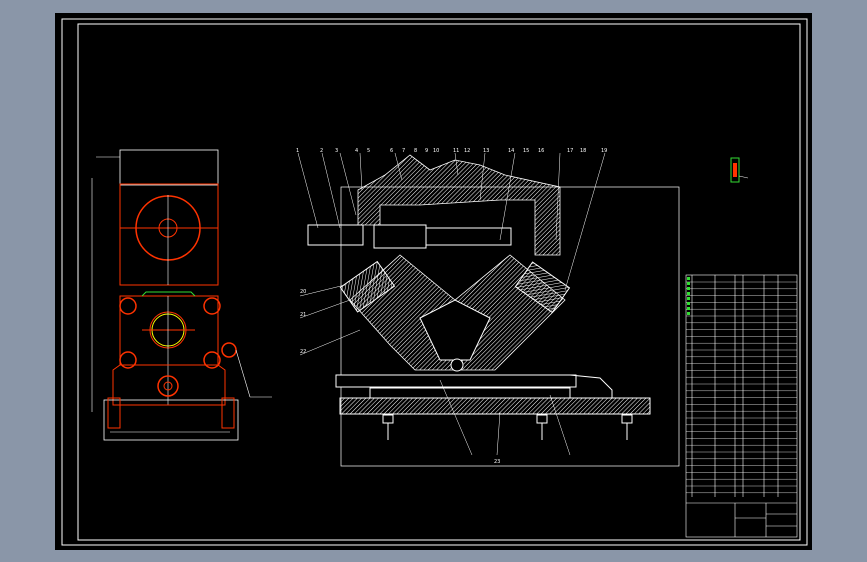 The height and width of the screenshot is (562, 867). Describe the element at coordinates (583, 151) in the screenshot. I see `balloon-label: 18` at that location.